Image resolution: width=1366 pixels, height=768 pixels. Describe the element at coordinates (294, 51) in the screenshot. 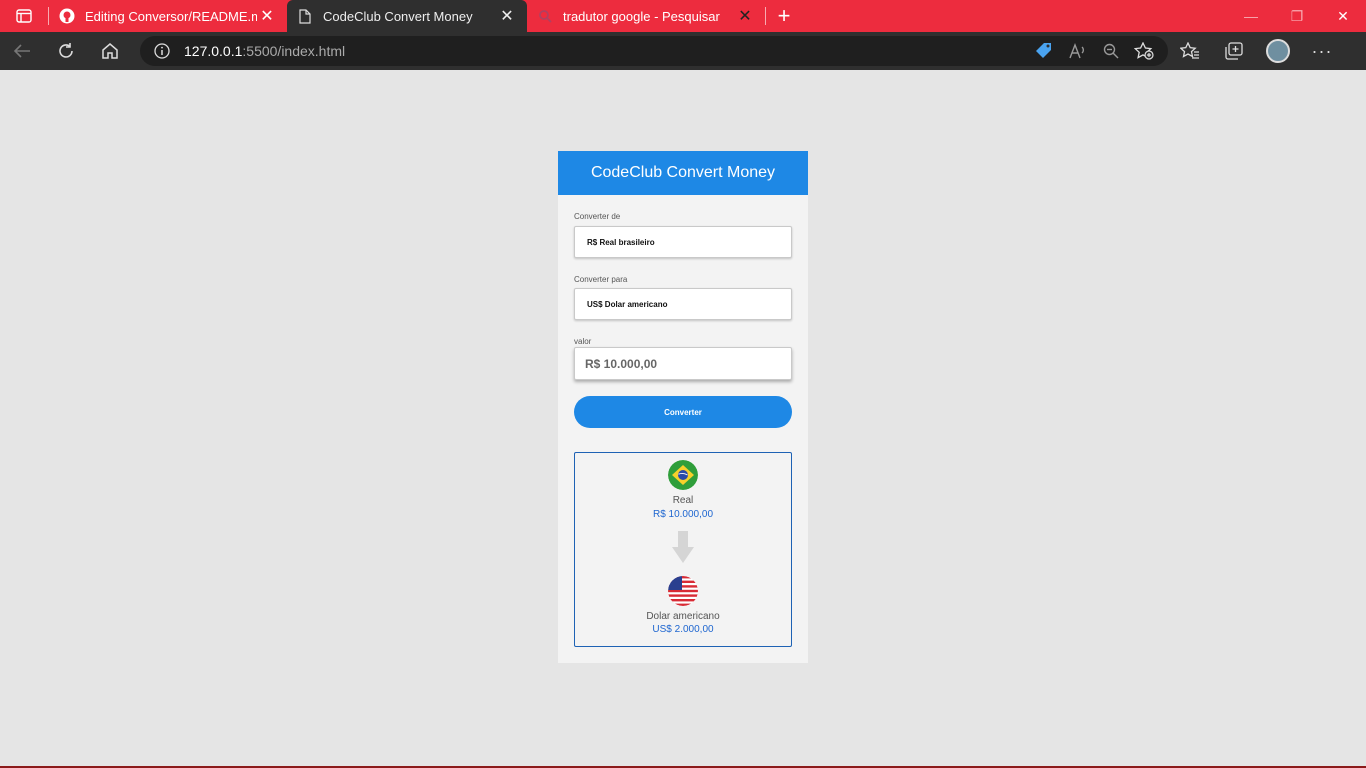

I see `url-path: :5500/index.html` at that location.